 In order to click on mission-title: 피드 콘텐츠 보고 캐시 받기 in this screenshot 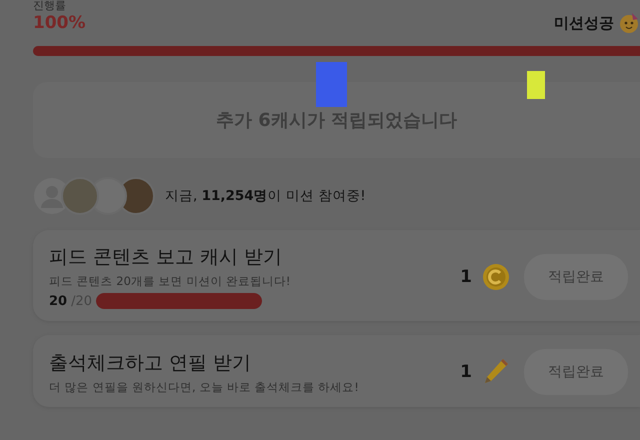, I will do `click(166, 257)`.